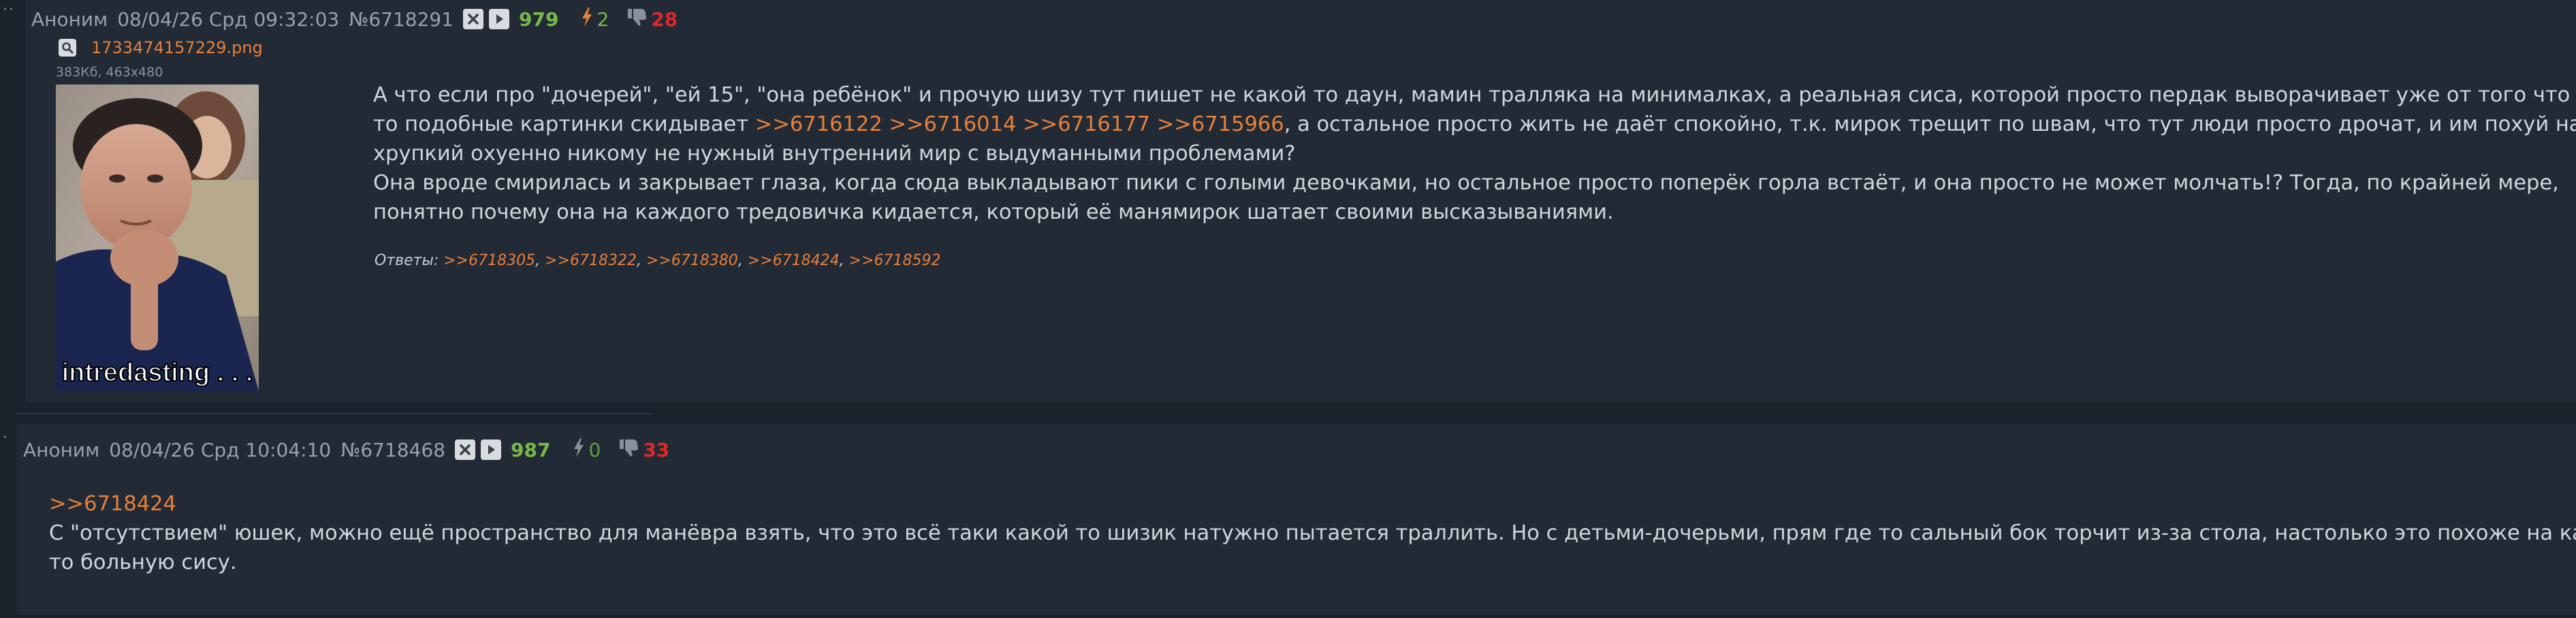 The image size is (2576, 618). Describe the element at coordinates (109, 72) in the screenshot. I see `file-info: 383Кб, 463x480` at that location.